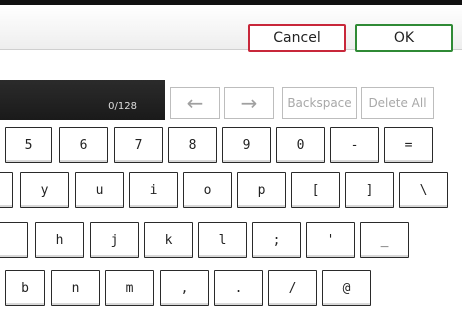 The height and width of the screenshot is (329, 462). What do you see at coordinates (99, 190) in the screenshot?
I see `key-u: u` at bounding box center [99, 190].